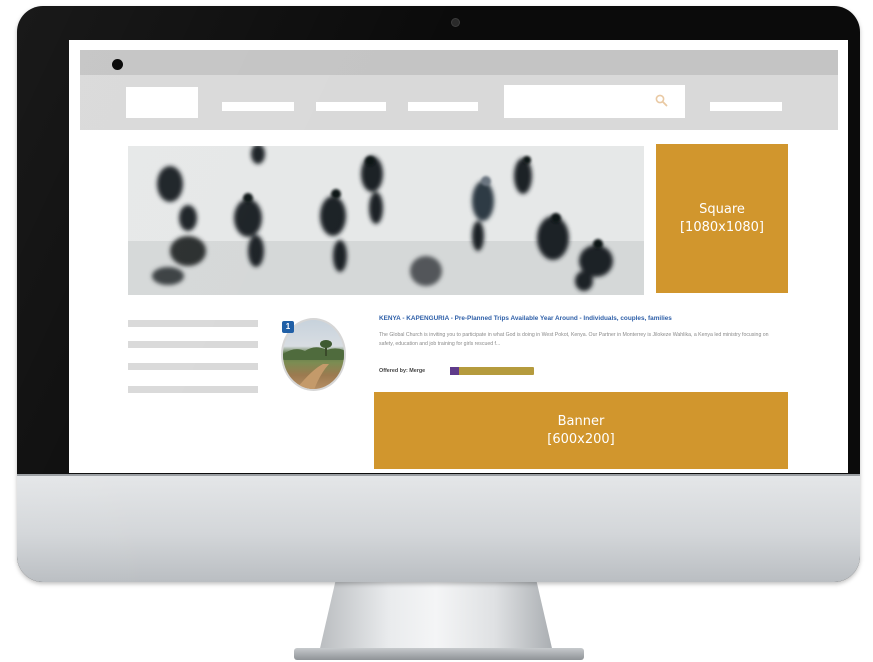 The height and width of the screenshot is (662, 873). I want to click on square-ad-title: Square, so click(722, 209).